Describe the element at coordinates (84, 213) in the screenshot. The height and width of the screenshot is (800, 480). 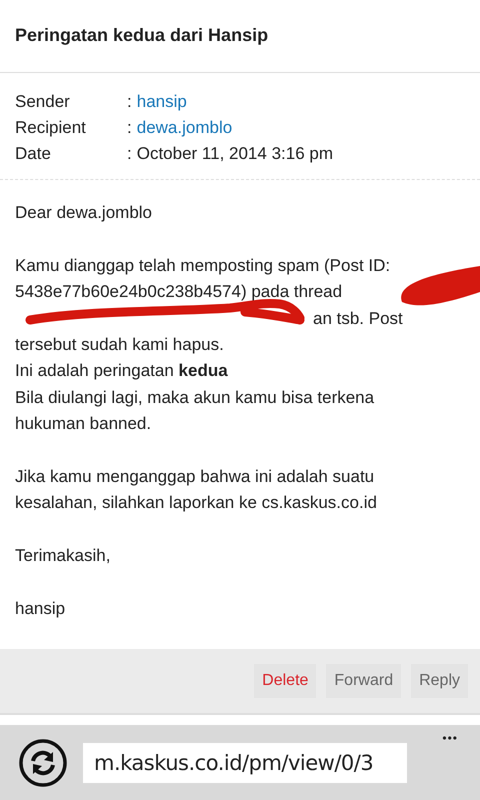
I see `body-text: Dear dewa.jomblo` at that location.